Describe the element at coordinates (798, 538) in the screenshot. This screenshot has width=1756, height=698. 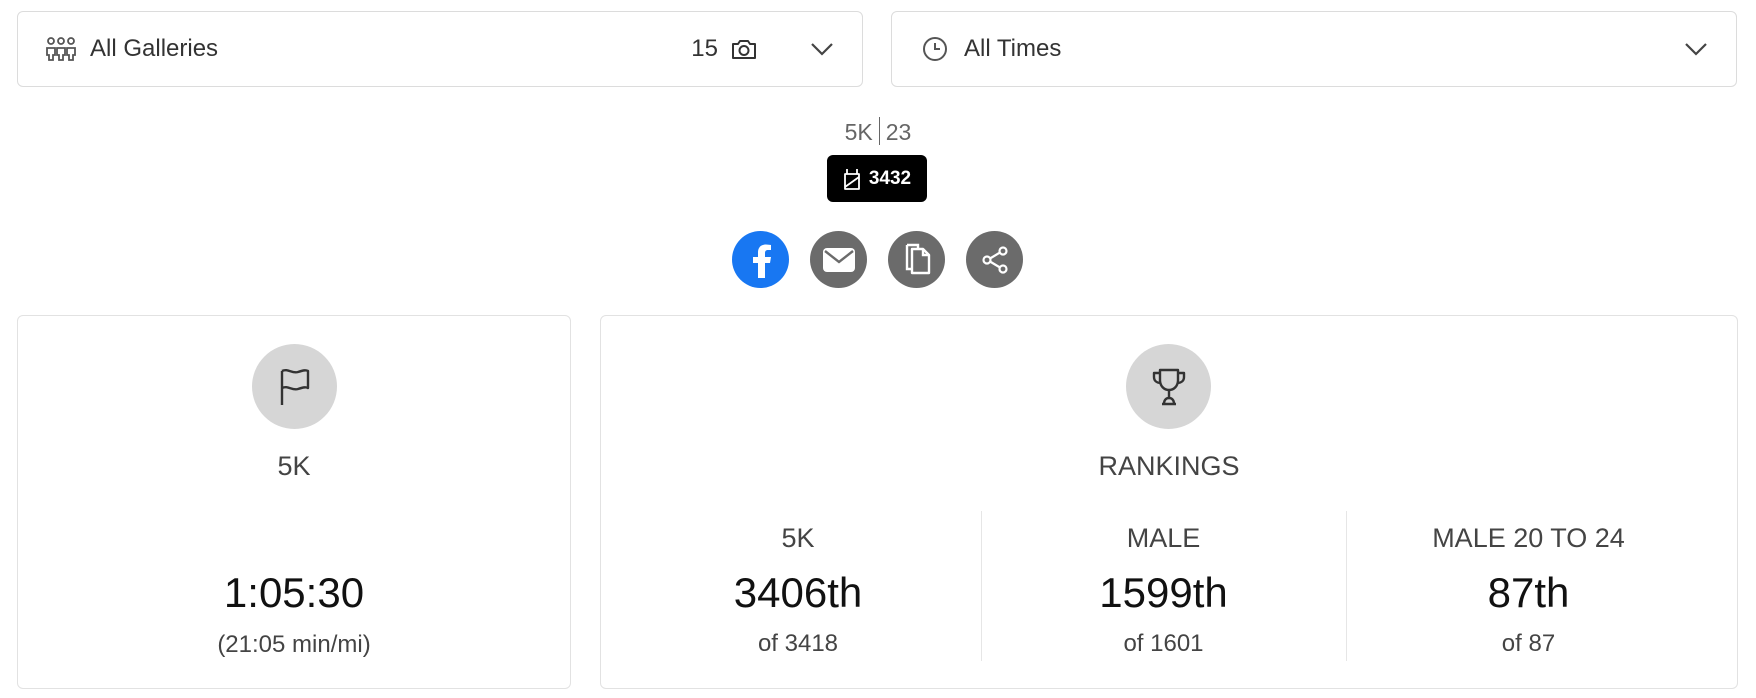
I see `ranking-label: 5K` at that location.